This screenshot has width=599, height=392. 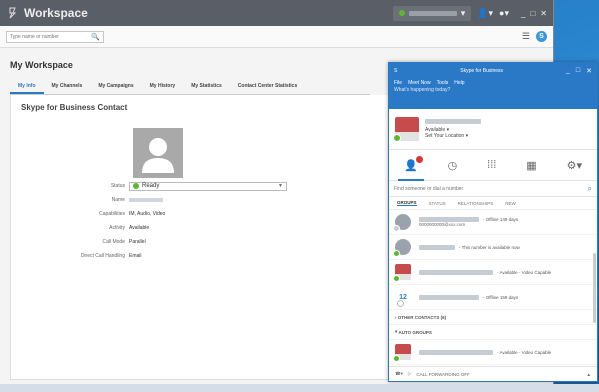 I want to click on user-icon: 👤▾, so click(x=485, y=13).